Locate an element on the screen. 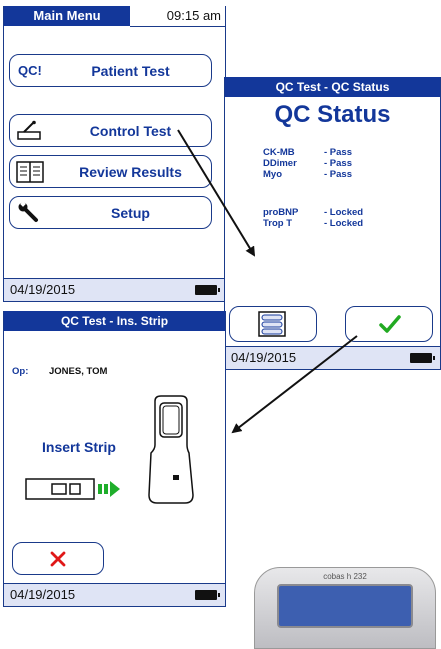  meter-device-photo: cobas h 232 is located at coordinates (345, 608).